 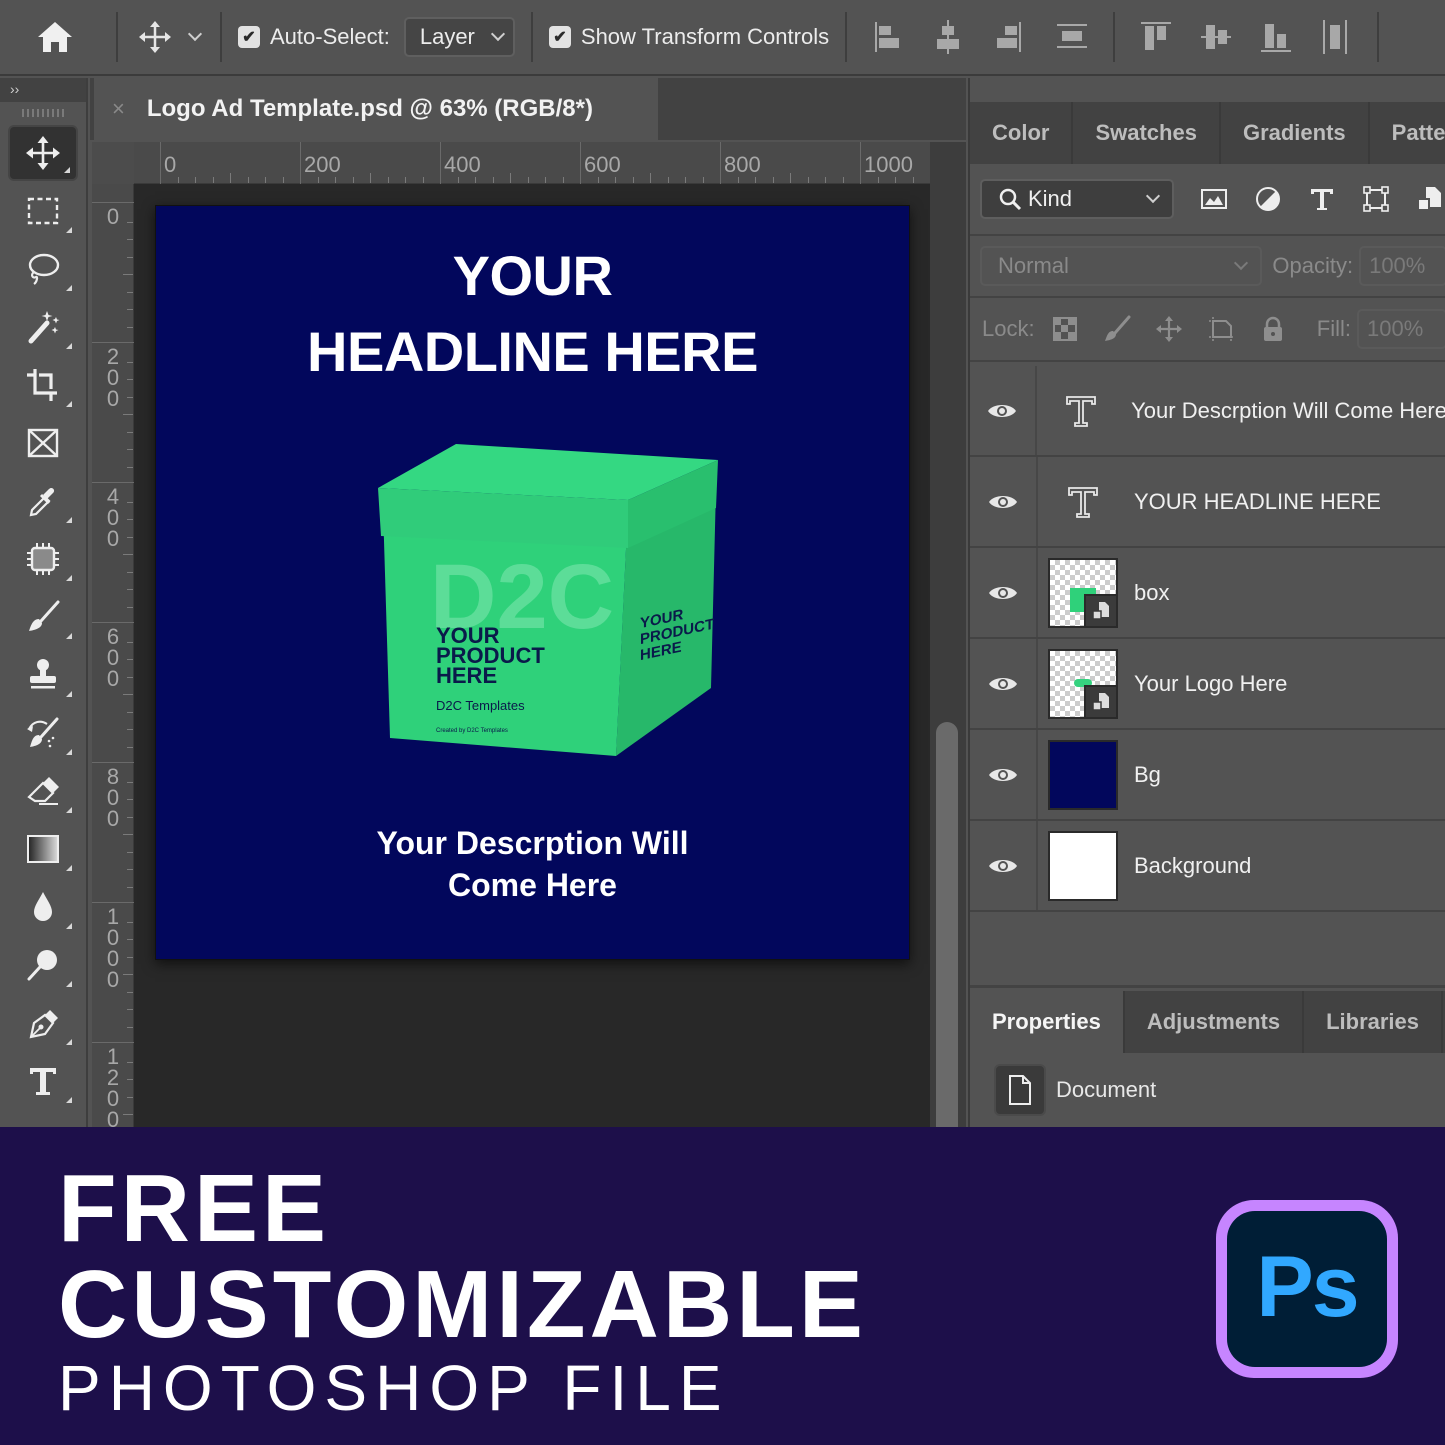 What do you see at coordinates (249, 37) in the screenshot?
I see `auto-select-checkbox: ✔` at bounding box center [249, 37].